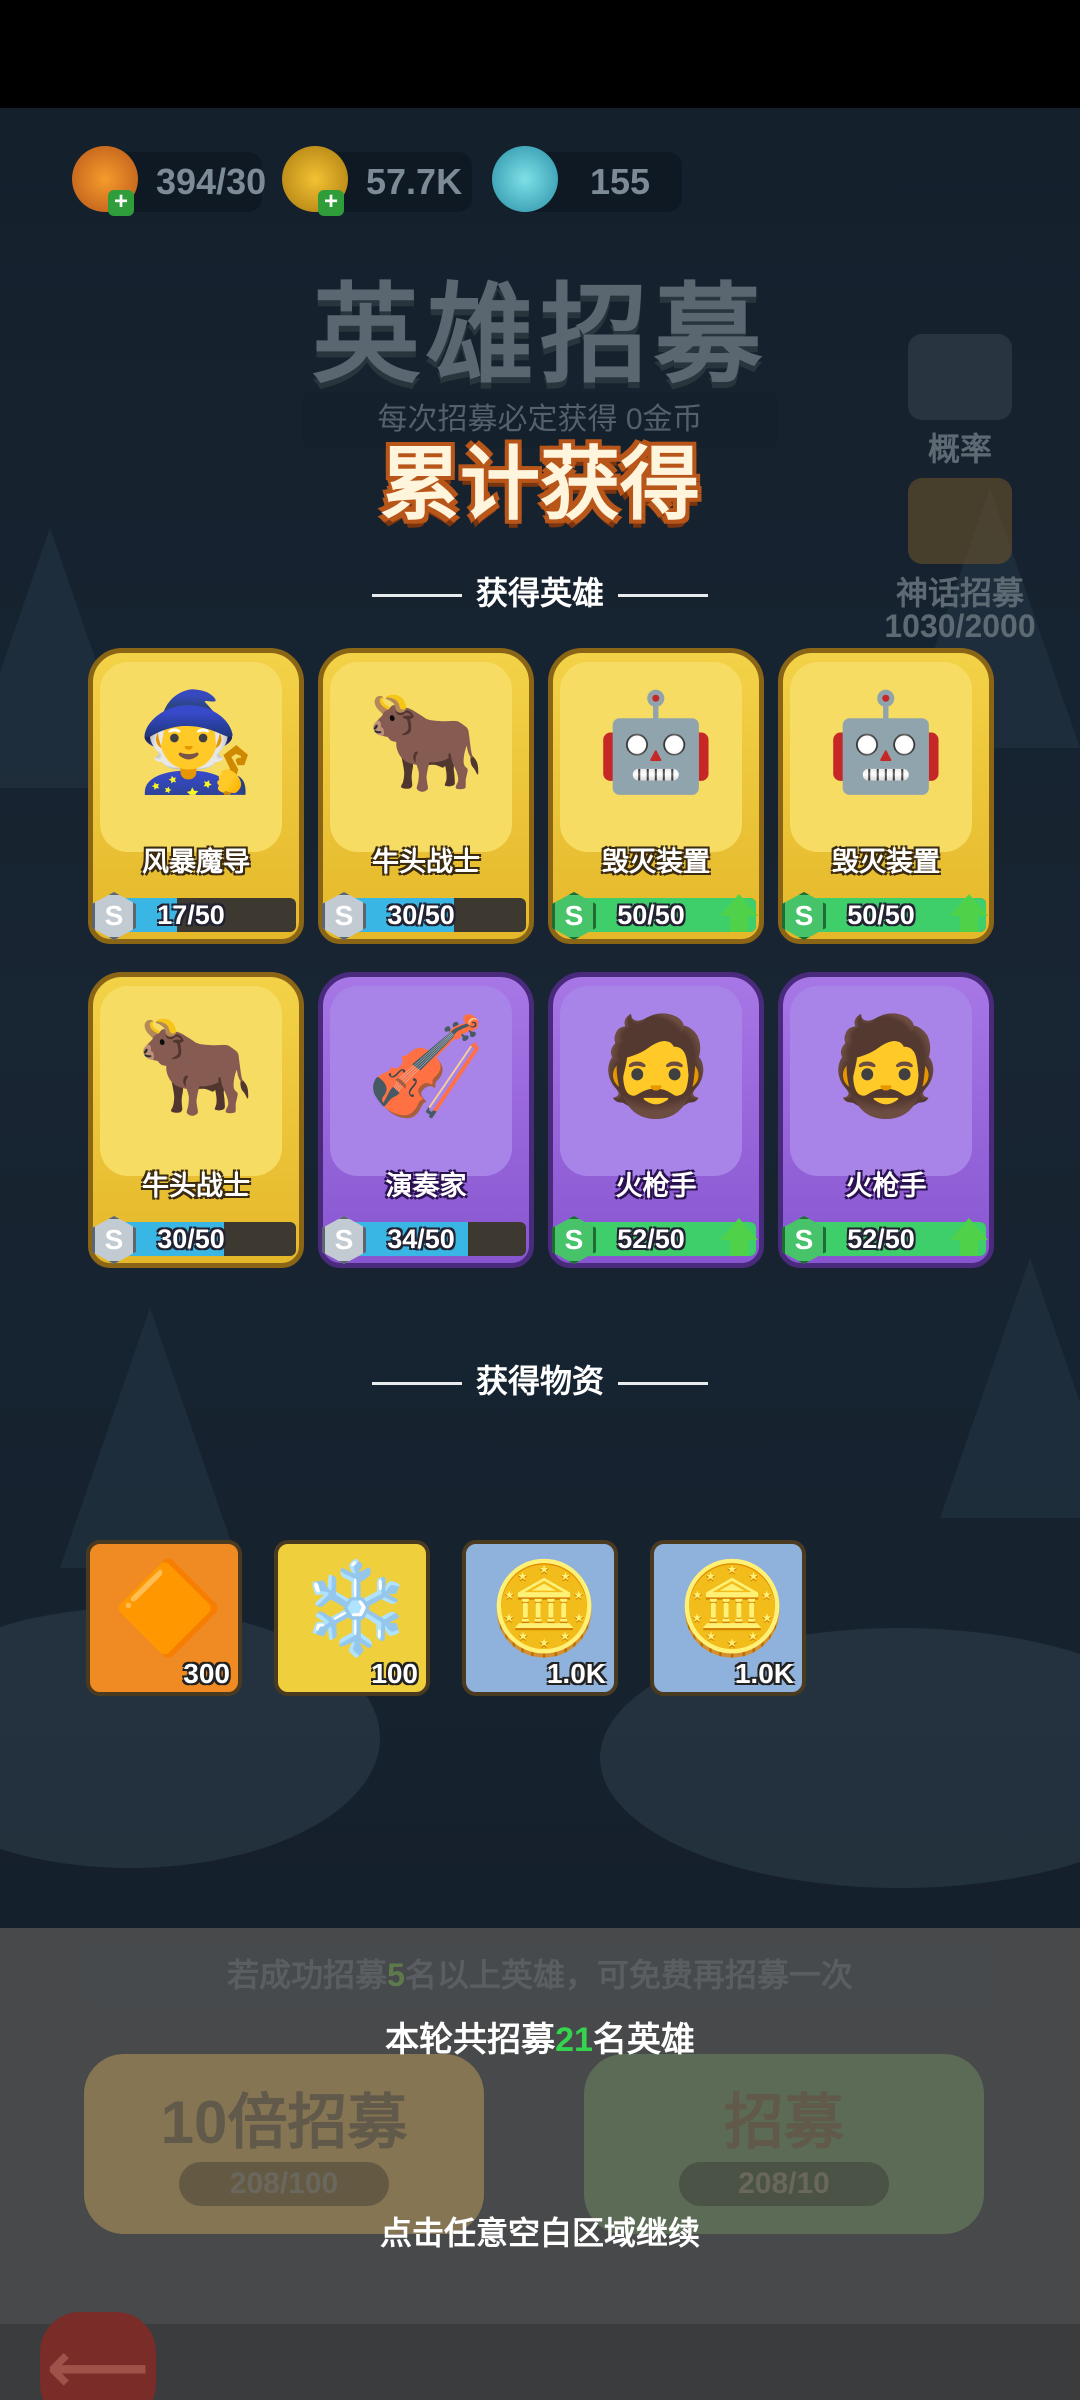  I want to click on recruit-button: 招募 208/10, so click(784, 2144).